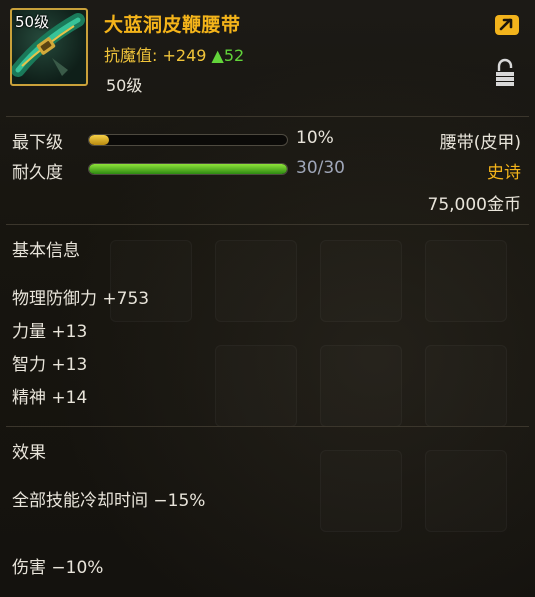 The width and height of the screenshot is (535, 597). Describe the element at coordinates (99, 140) in the screenshot. I see `grade-bar-fill` at that location.